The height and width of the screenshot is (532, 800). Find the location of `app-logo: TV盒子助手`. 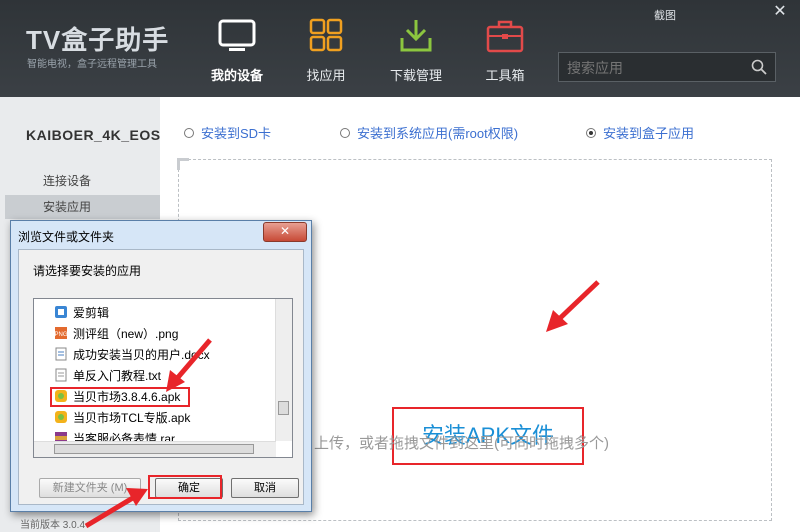

app-logo: TV盒子助手 is located at coordinates (98, 40).